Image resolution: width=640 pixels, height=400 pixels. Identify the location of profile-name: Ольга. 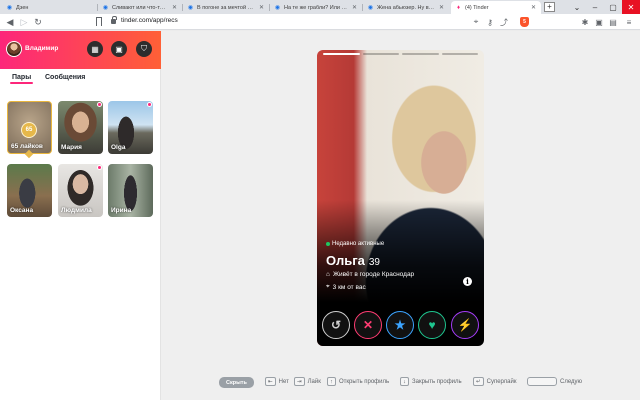
(345, 260).